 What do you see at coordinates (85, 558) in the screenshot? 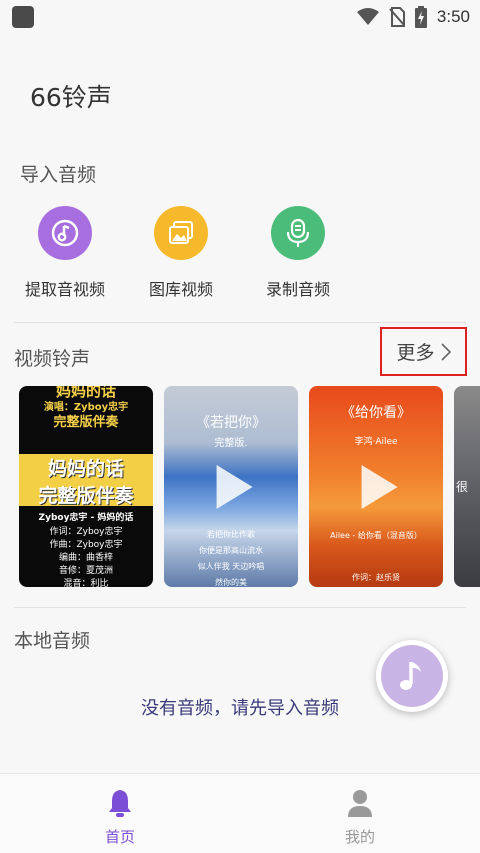
I see `card-credit: 编曲：曲香梓` at bounding box center [85, 558].